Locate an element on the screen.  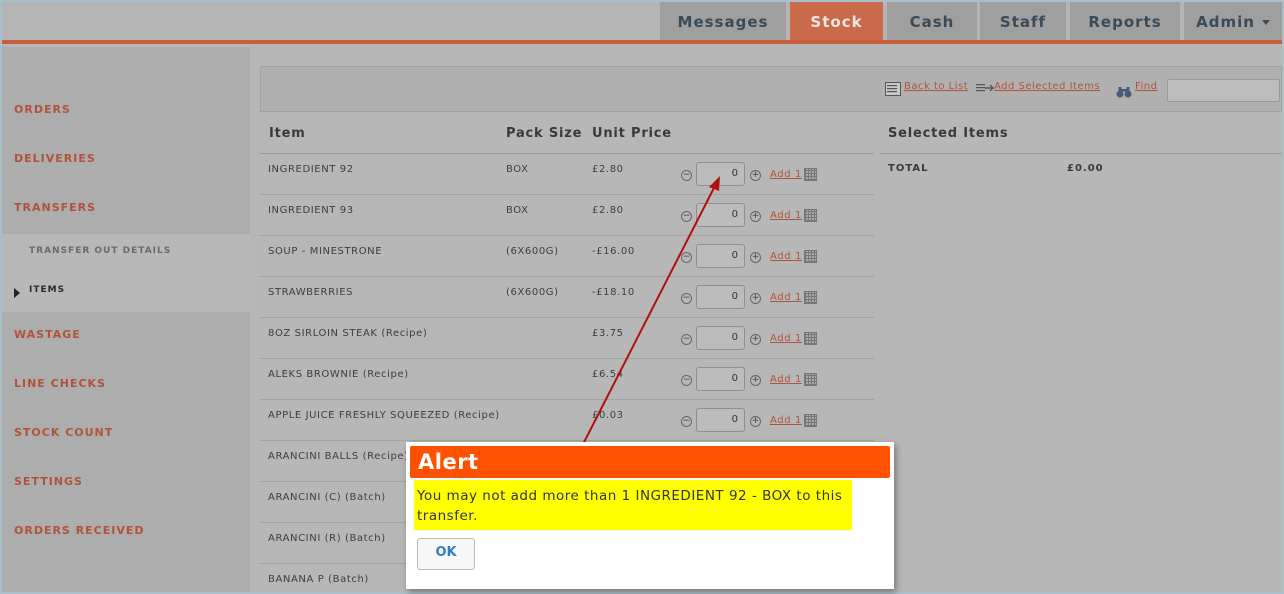
tab-staff: Staff is located at coordinates (1023, 22).